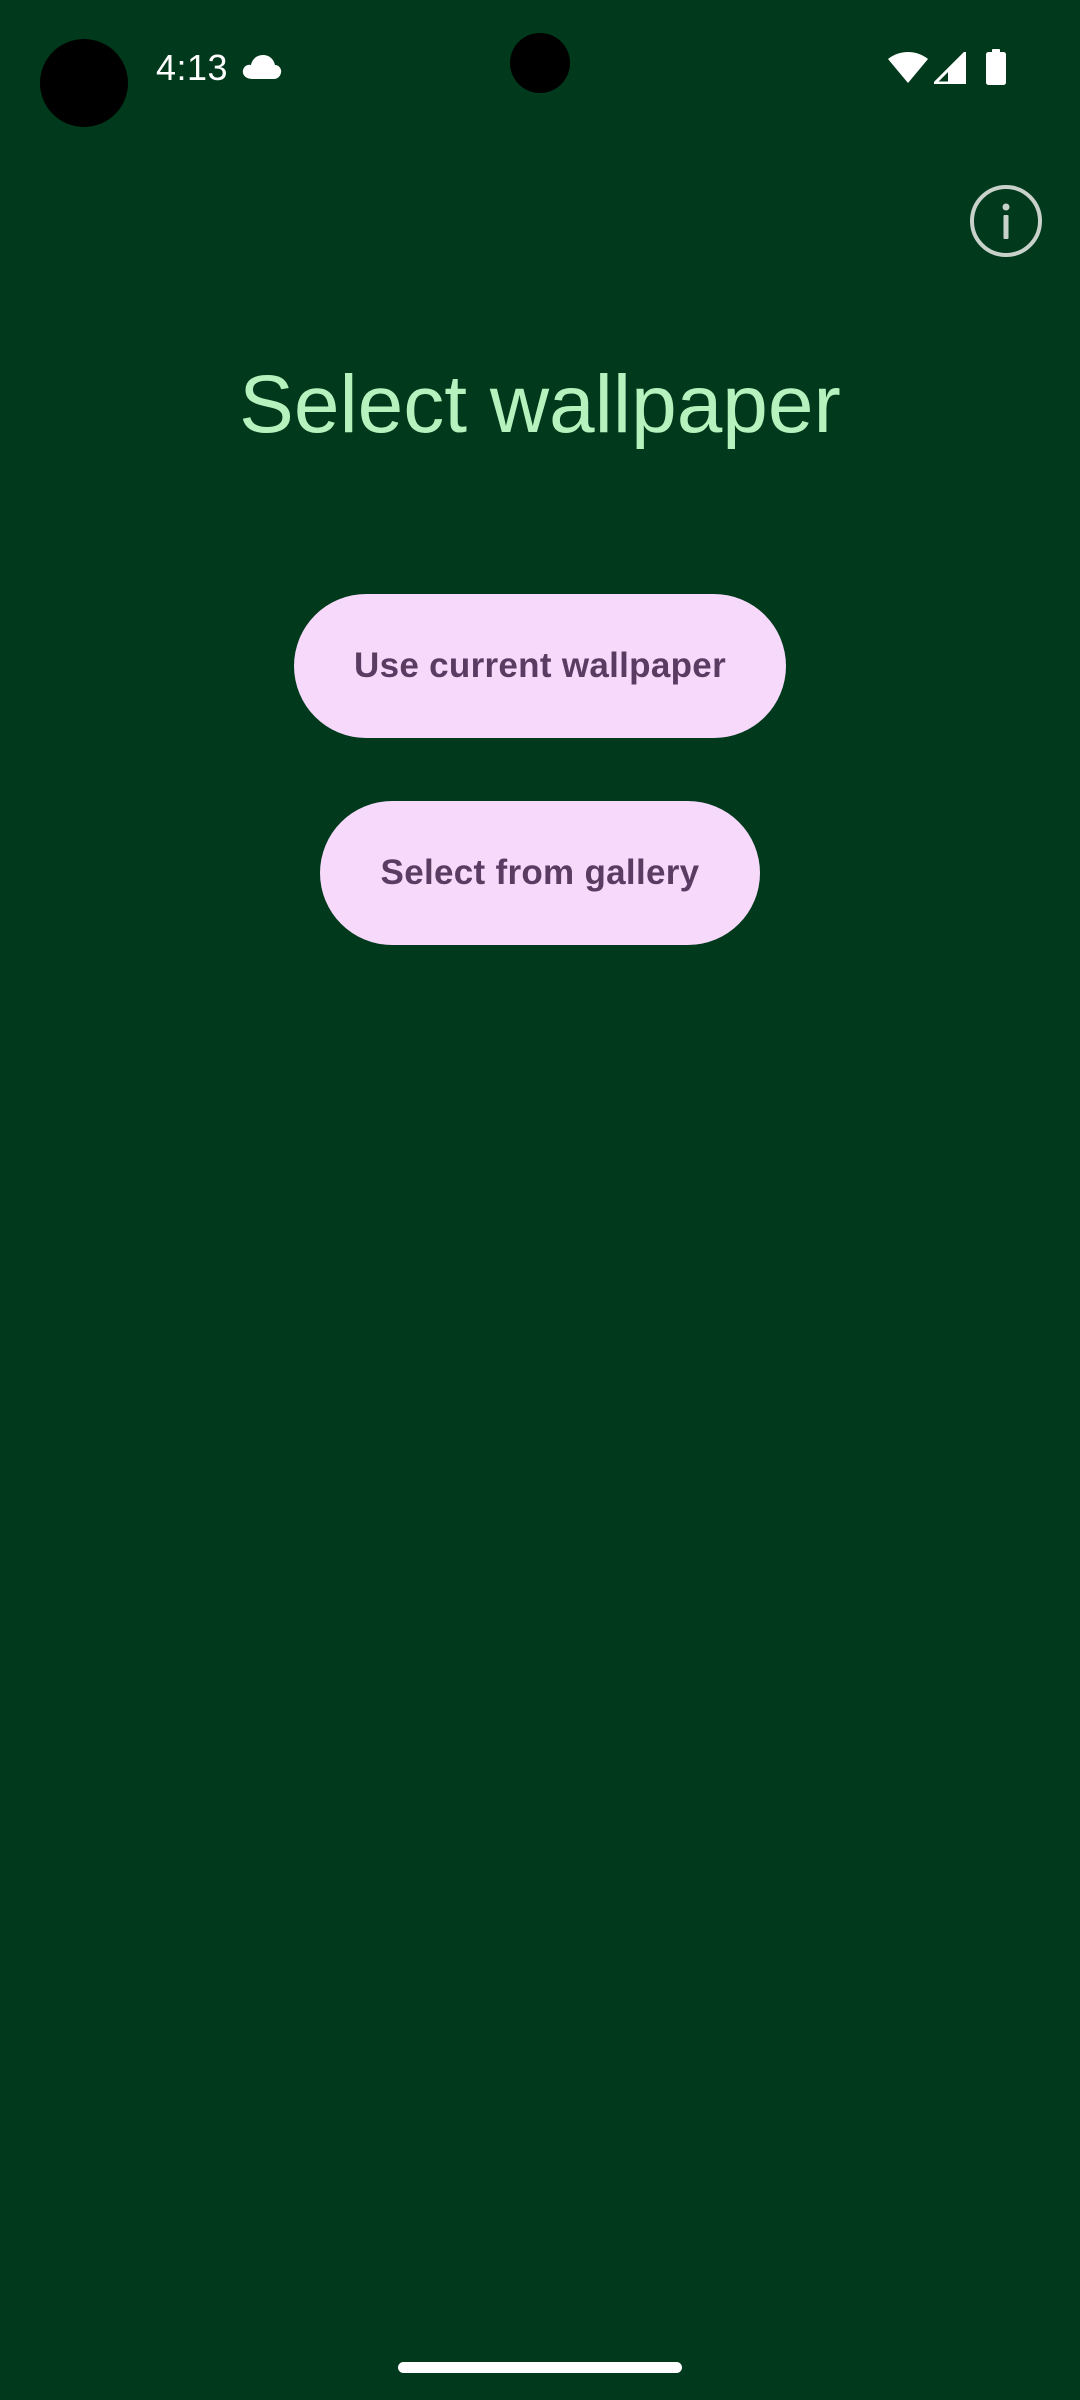 The image size is (1080, 2400). I want to click on info-circle-icon, so click(1006, 221).